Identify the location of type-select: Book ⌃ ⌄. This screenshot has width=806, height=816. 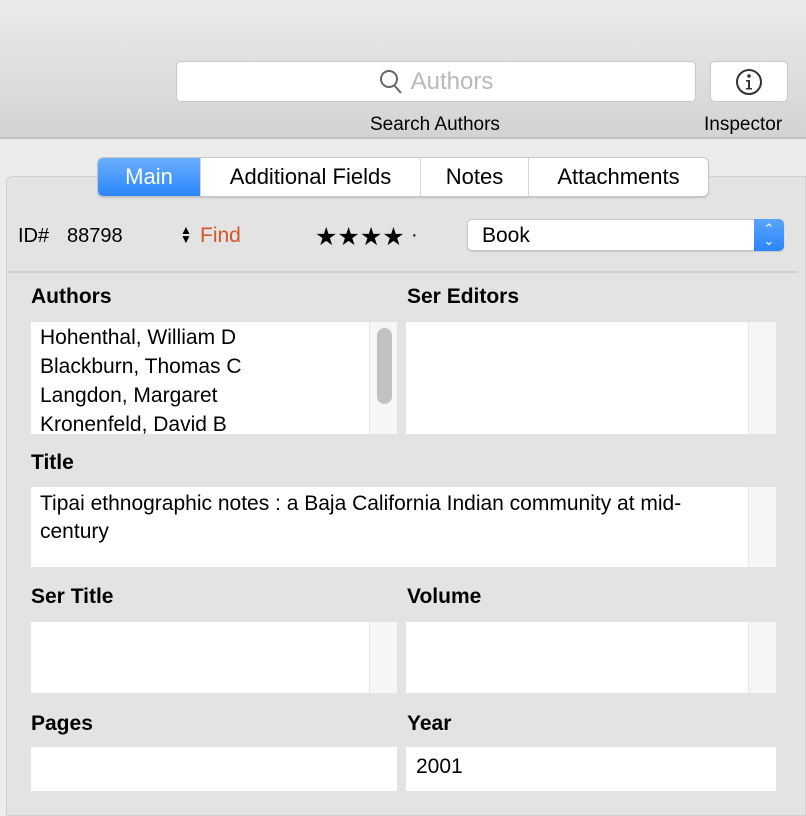
(625, 235).